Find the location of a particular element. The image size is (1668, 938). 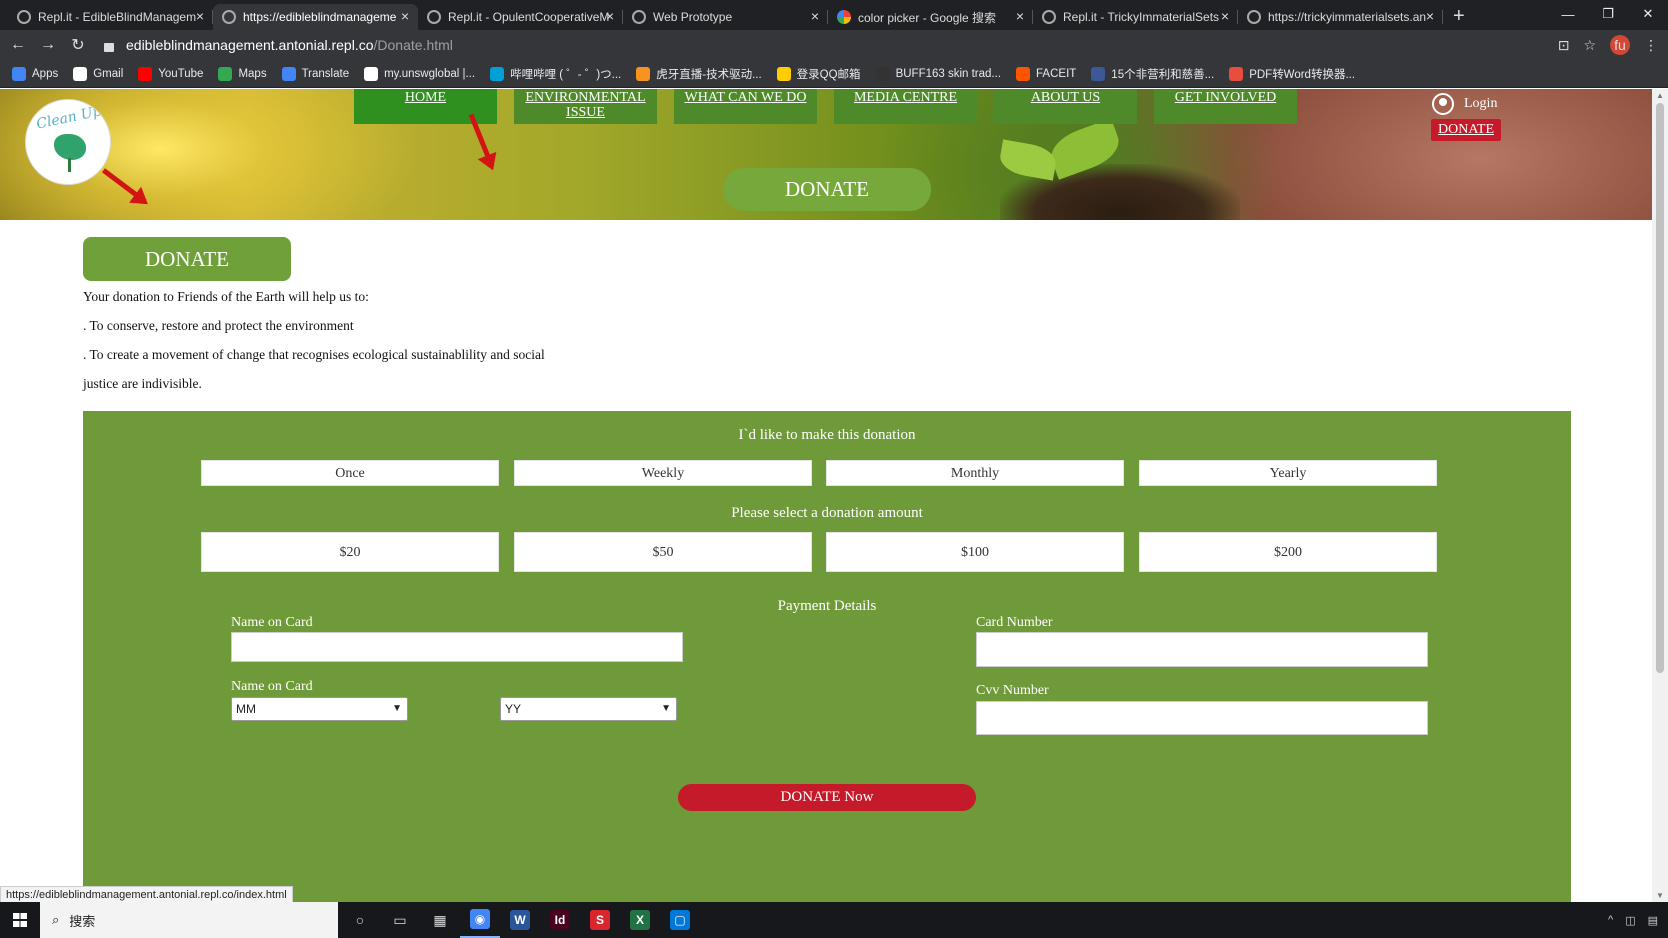

card-number-input is located at coordinates (1202, 649).